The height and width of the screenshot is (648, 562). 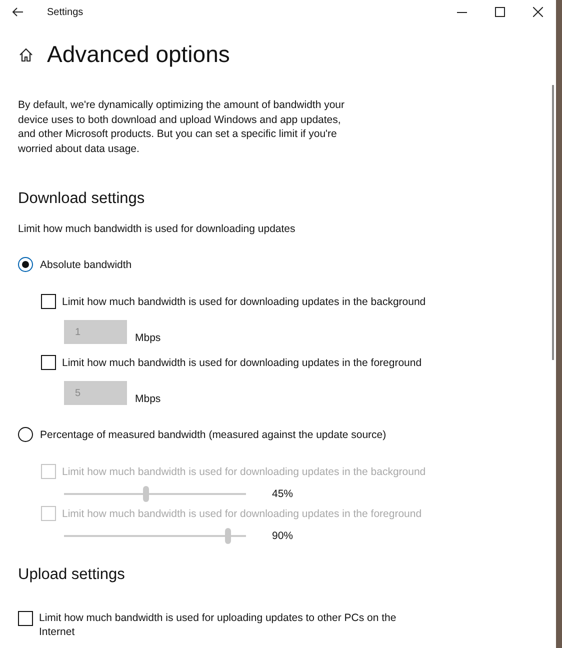 I want to click on slider-value: 90%, so click(x=283, y=536).